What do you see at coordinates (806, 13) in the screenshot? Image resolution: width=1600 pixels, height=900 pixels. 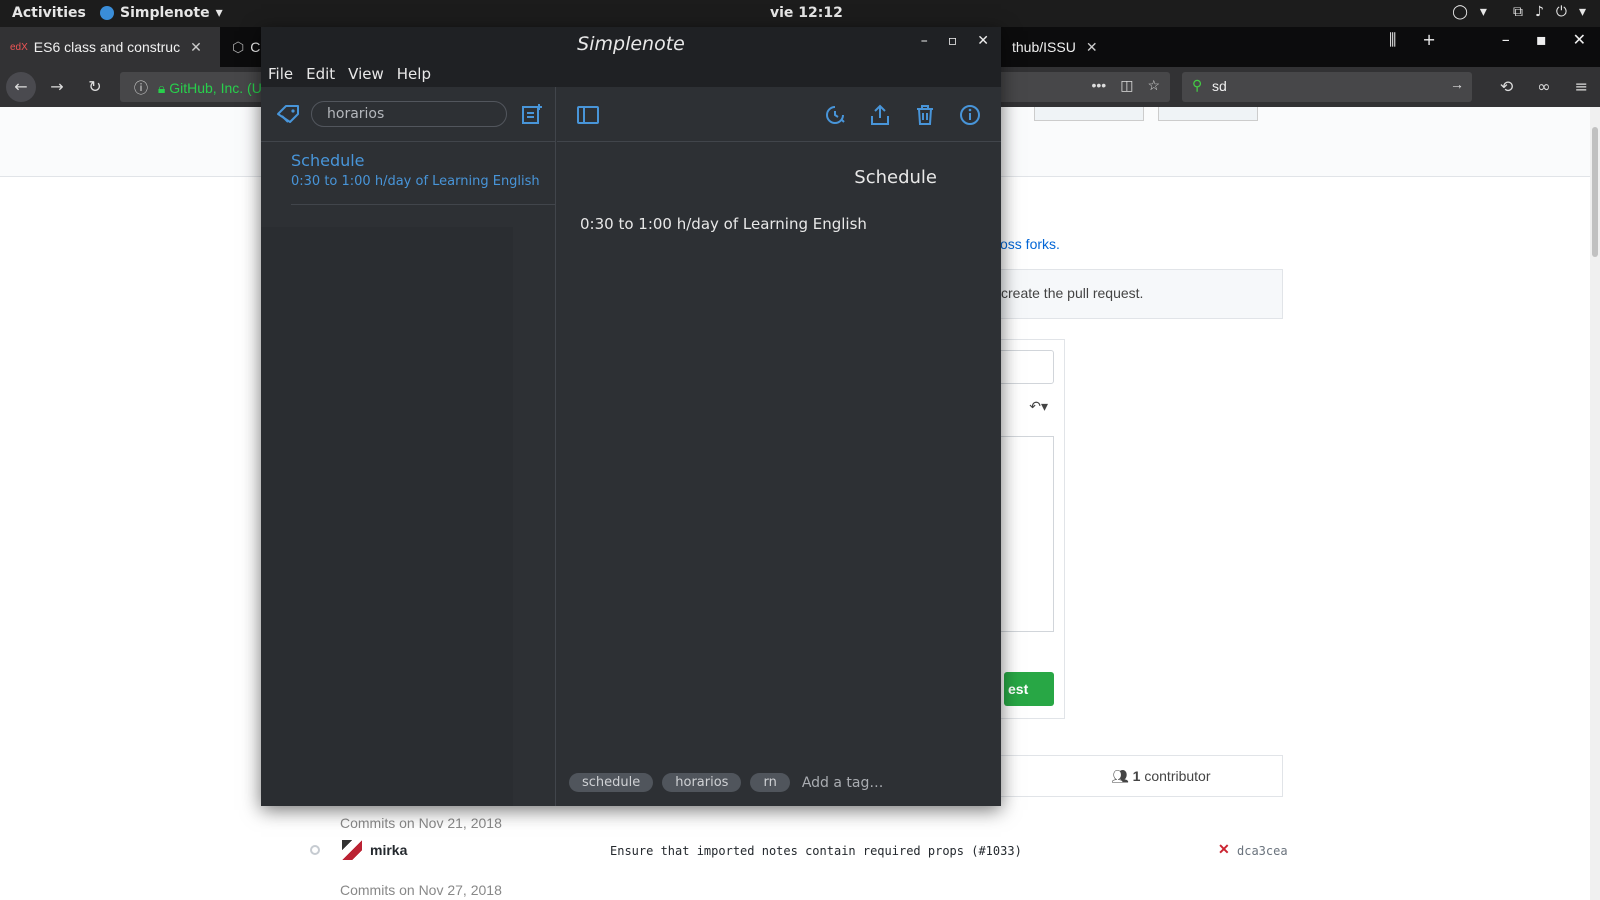 I see `clock: vie 12:12` at bounding box center [806, 13].